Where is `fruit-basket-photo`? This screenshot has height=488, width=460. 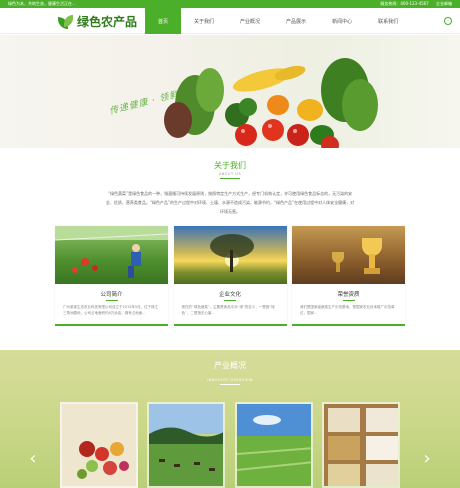
fruit-basket-photo is located at coordinates (99, 445).